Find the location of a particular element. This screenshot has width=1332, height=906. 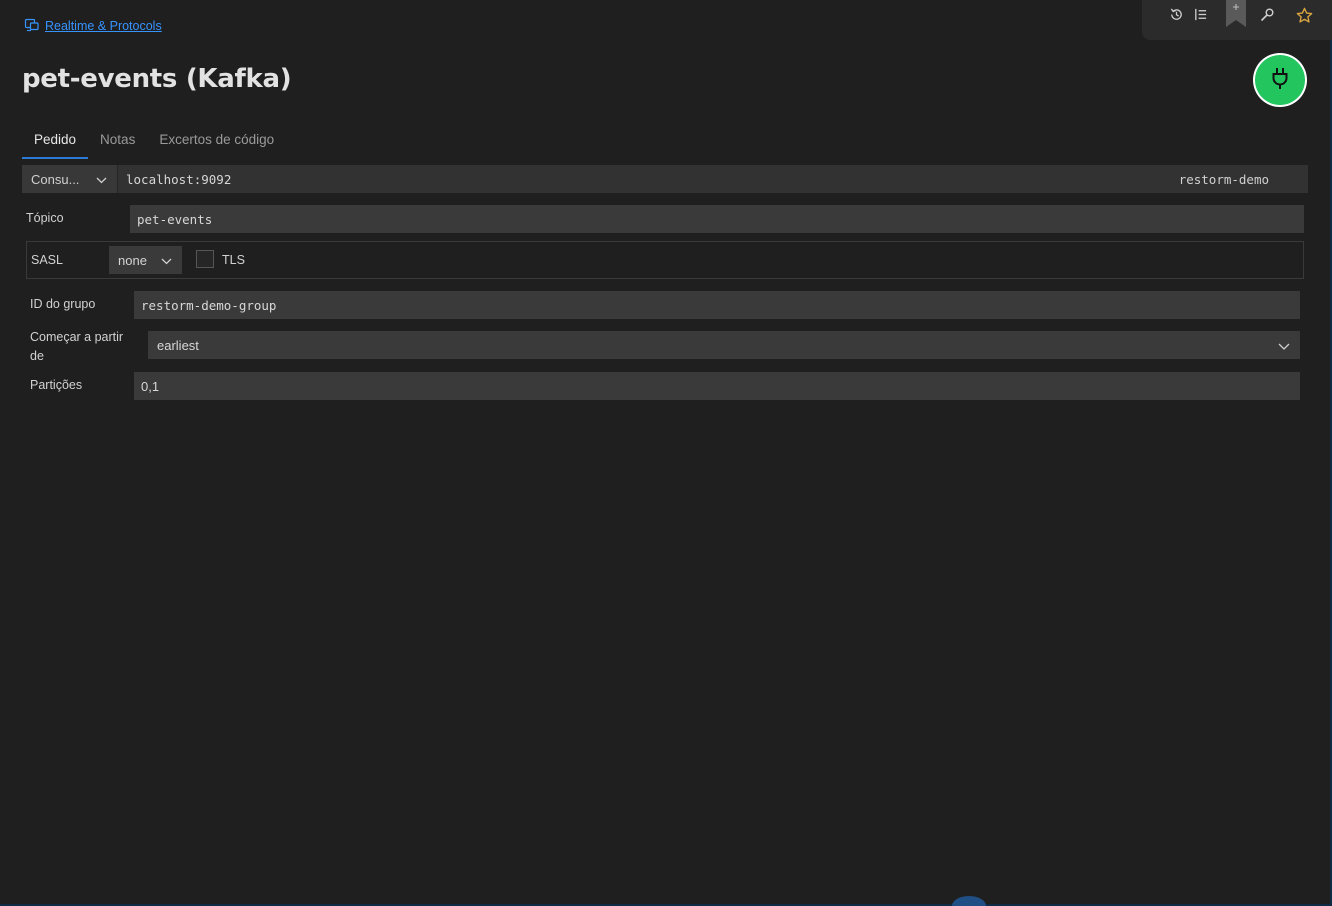

folder-network-icon is located at coordinates (32, 26).